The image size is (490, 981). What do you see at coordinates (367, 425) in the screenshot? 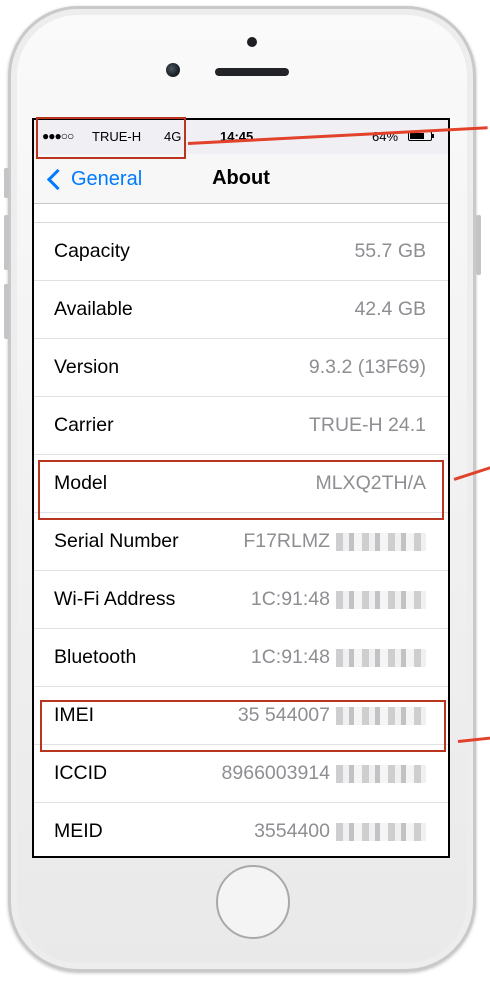
I see `row-value: TRUE-H 24.1` at bounding box center [367, 425].